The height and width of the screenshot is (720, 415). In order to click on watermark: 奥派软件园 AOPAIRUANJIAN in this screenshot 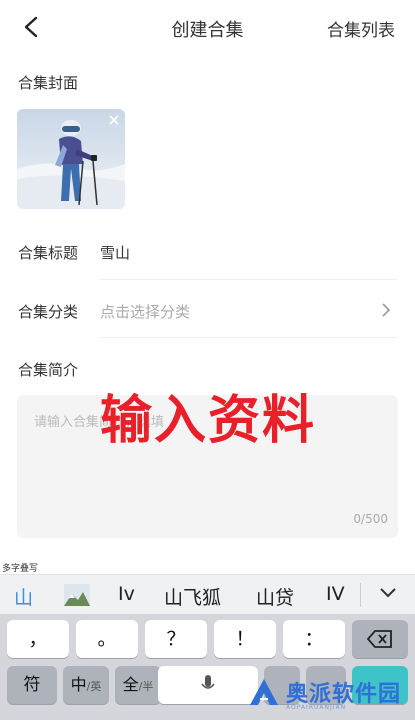, I will do `click(324, 693)`.